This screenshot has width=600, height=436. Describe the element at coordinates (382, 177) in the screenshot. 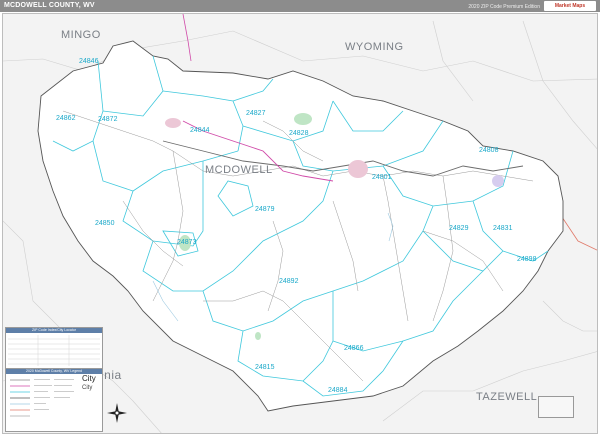

I see `zip-label: 24801` at that location.